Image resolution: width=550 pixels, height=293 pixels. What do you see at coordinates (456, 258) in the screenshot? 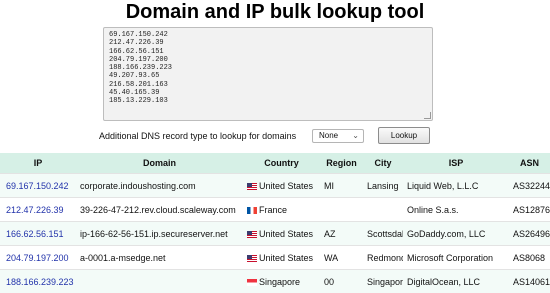
I see `isp-cell: Microsoft Corporation` at bounding box center [456, 258].